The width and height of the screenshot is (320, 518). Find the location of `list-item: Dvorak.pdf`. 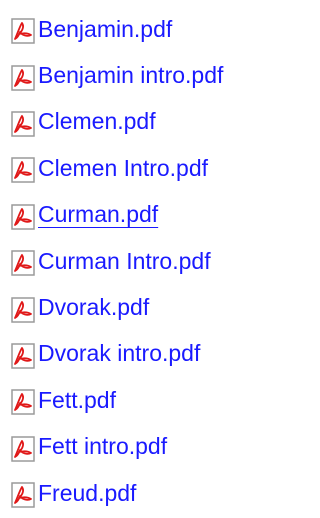

list-item: Dvorak.pdf is located at coordinates (116, 309).